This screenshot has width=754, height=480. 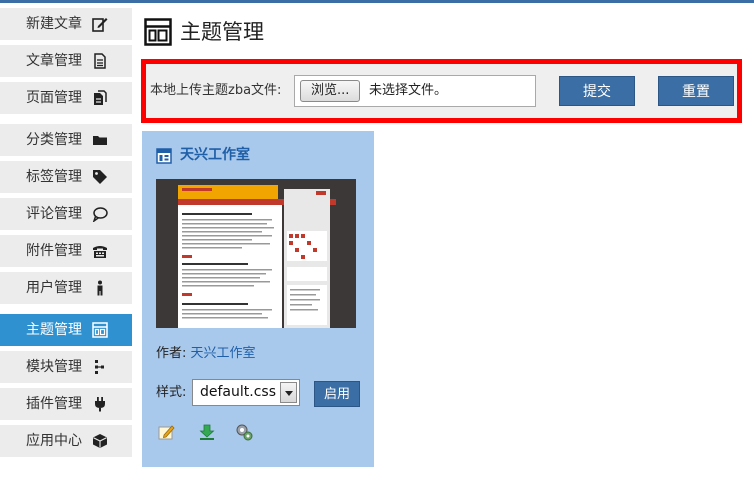 I want to click on sidebar-item-theme-manage: 主题管理, so click(x=66, y=330).